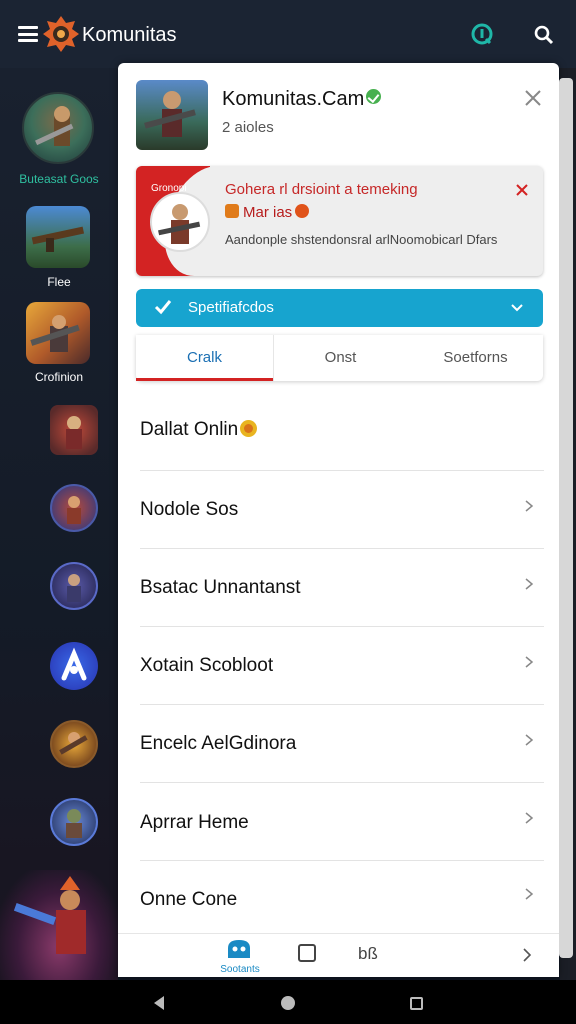 The height and width of the screenshot is (1024, 576). Describe the element at coordinates (220, 587) in the screenshot. I see `list-item-label: Bsatac Unnantanst` at that location.